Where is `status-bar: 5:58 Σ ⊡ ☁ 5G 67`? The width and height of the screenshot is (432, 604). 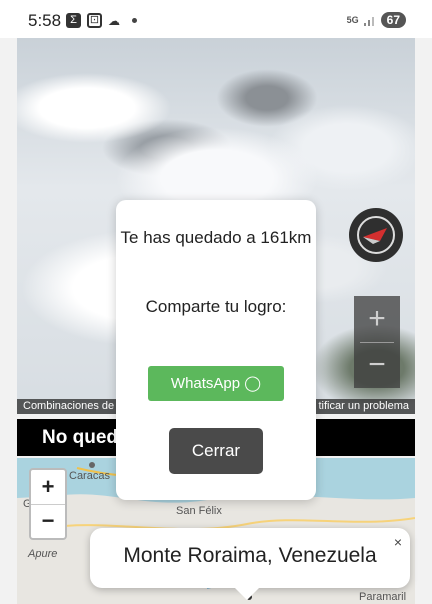
status-bar: 5:58 Σ ⊡ ☁ 5G 67 is located at coordinates (216, 19).